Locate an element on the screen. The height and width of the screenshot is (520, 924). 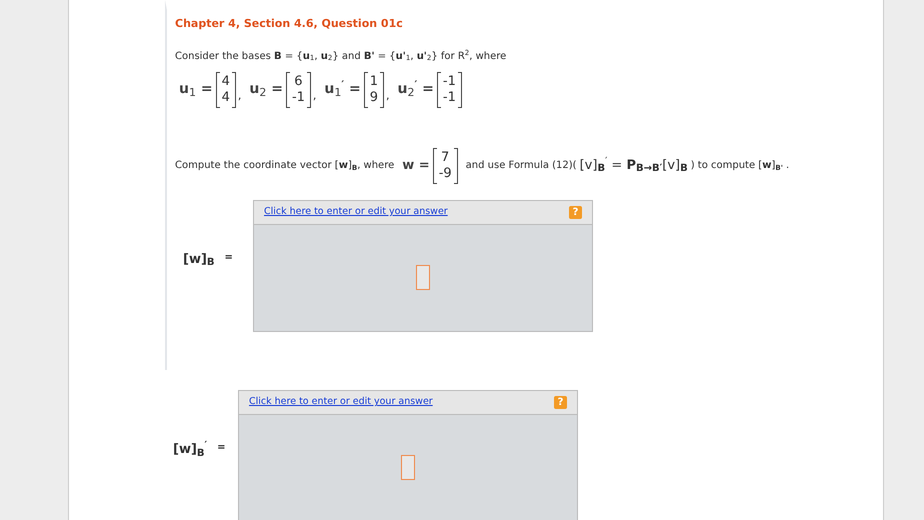
vector-label: w = is located at coordinates (416, 165).